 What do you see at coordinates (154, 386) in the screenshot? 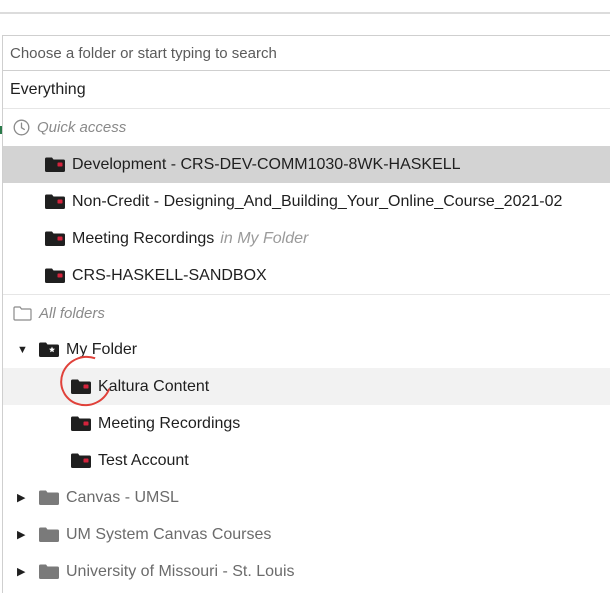
I see `tree-item-label: Kaltura Content` at bounding box center [154, 386].